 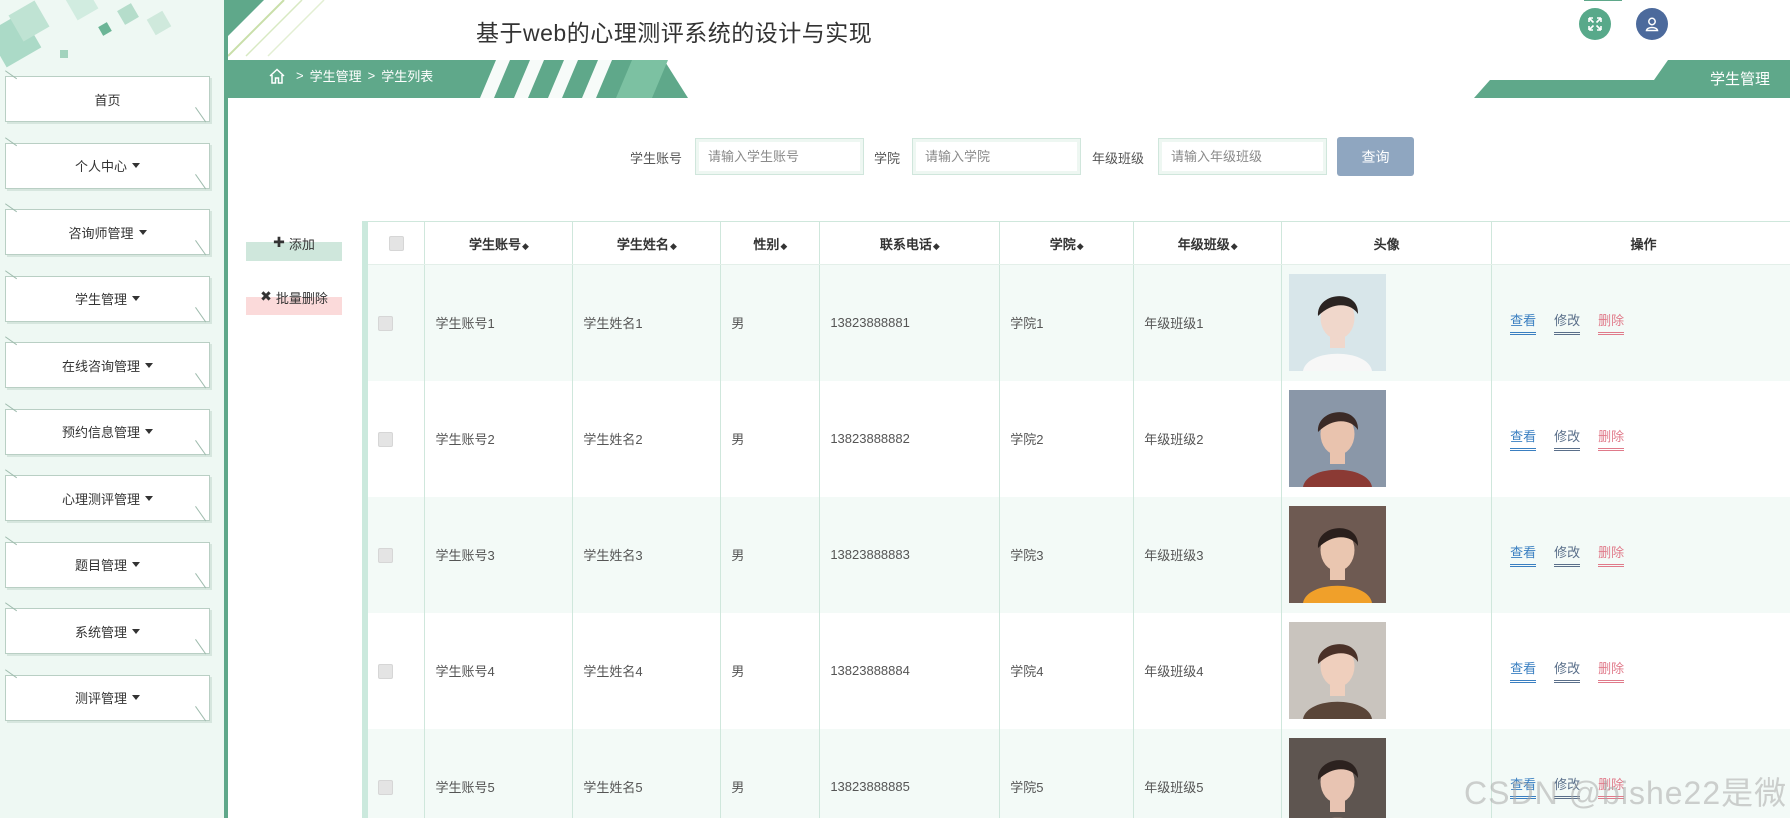 I want to click on breadcrumb: > 学生管理 > 学生列表, so click(x=353, y=75).